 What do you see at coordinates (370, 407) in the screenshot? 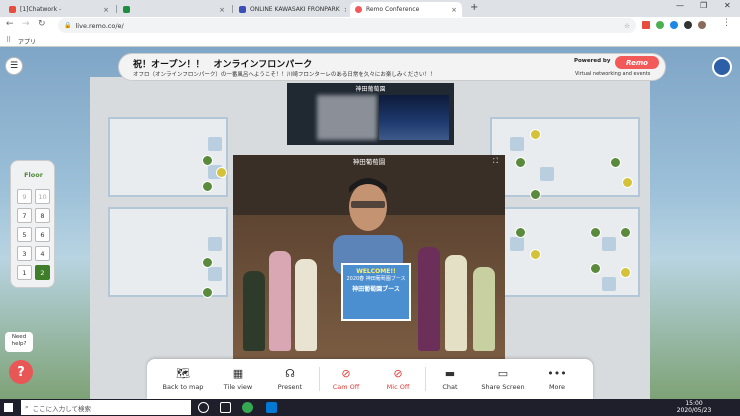
I see `windows-taskbar: ⌕ ここに入力して検索 15:00 2020/05/23` at bounding box center [370, 407].